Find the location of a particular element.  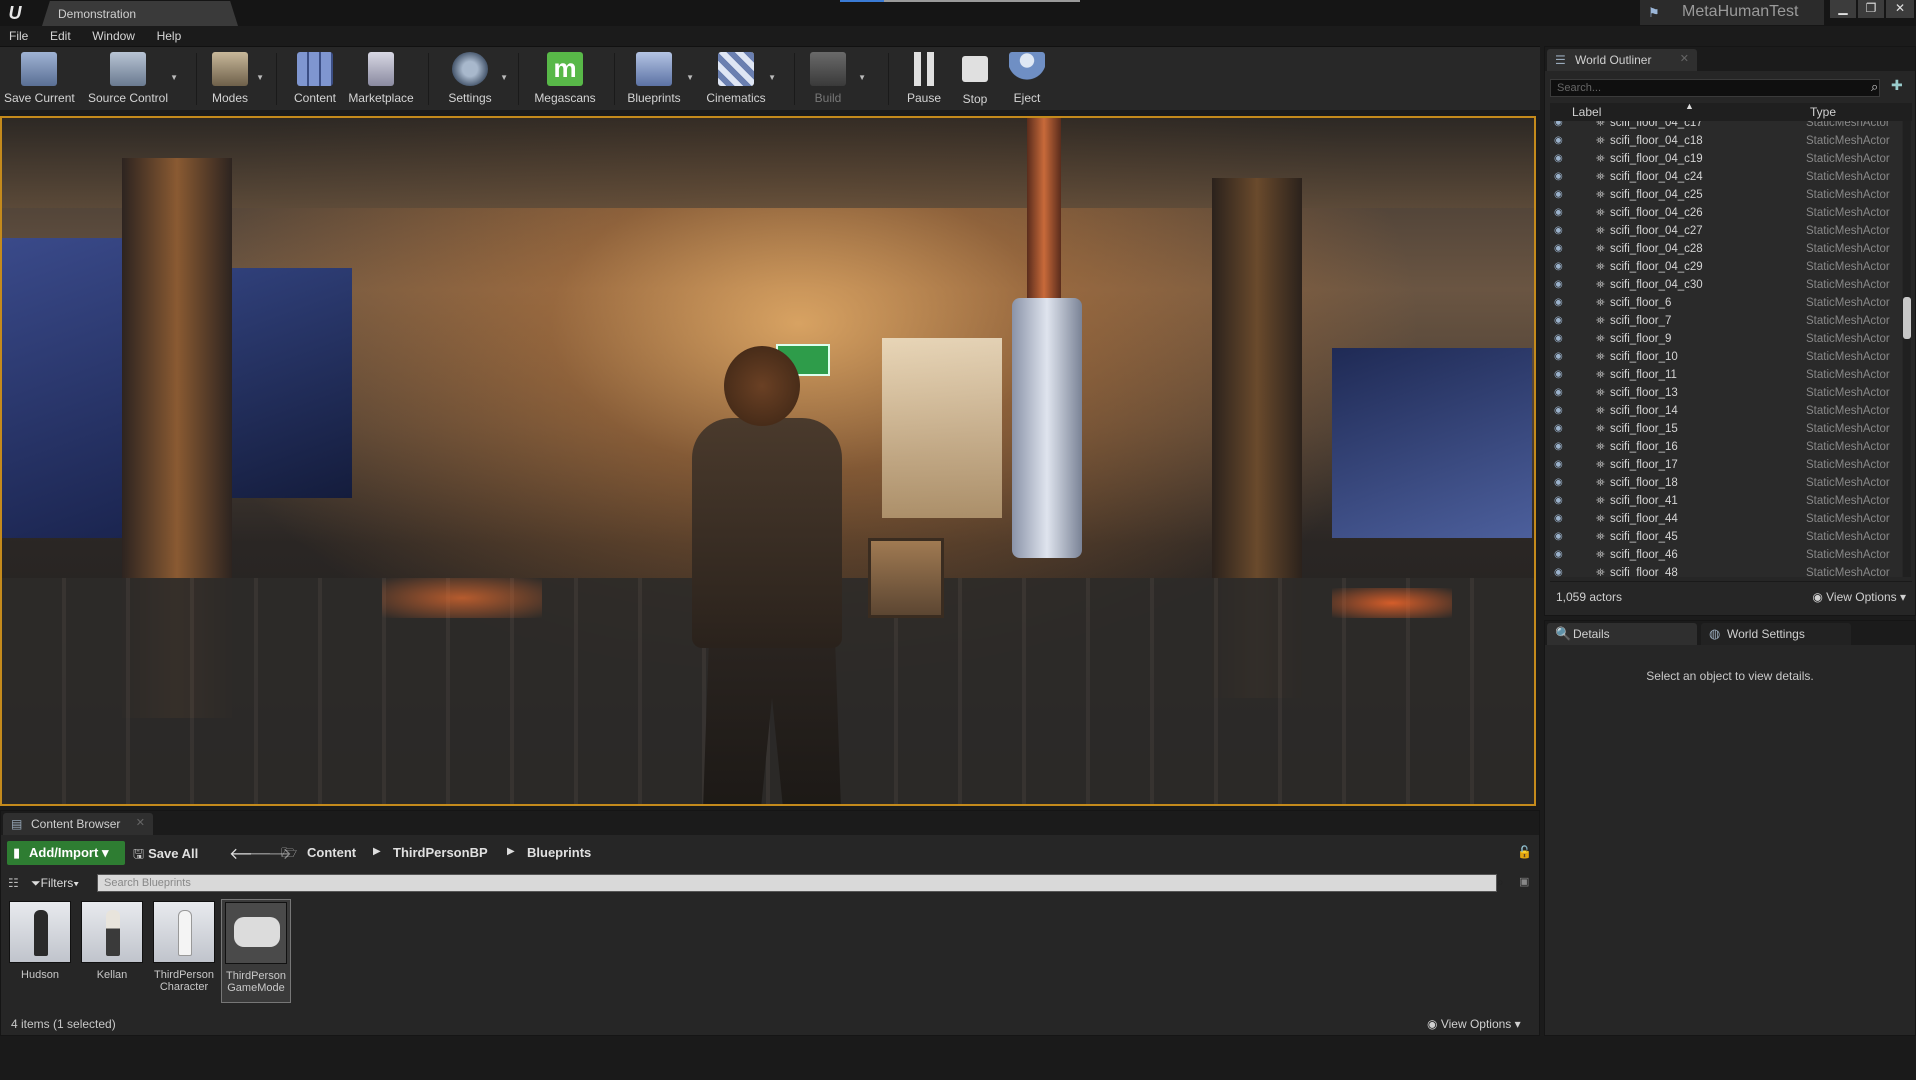

save-current-button: Save Current is located at coordinates (39, 79).